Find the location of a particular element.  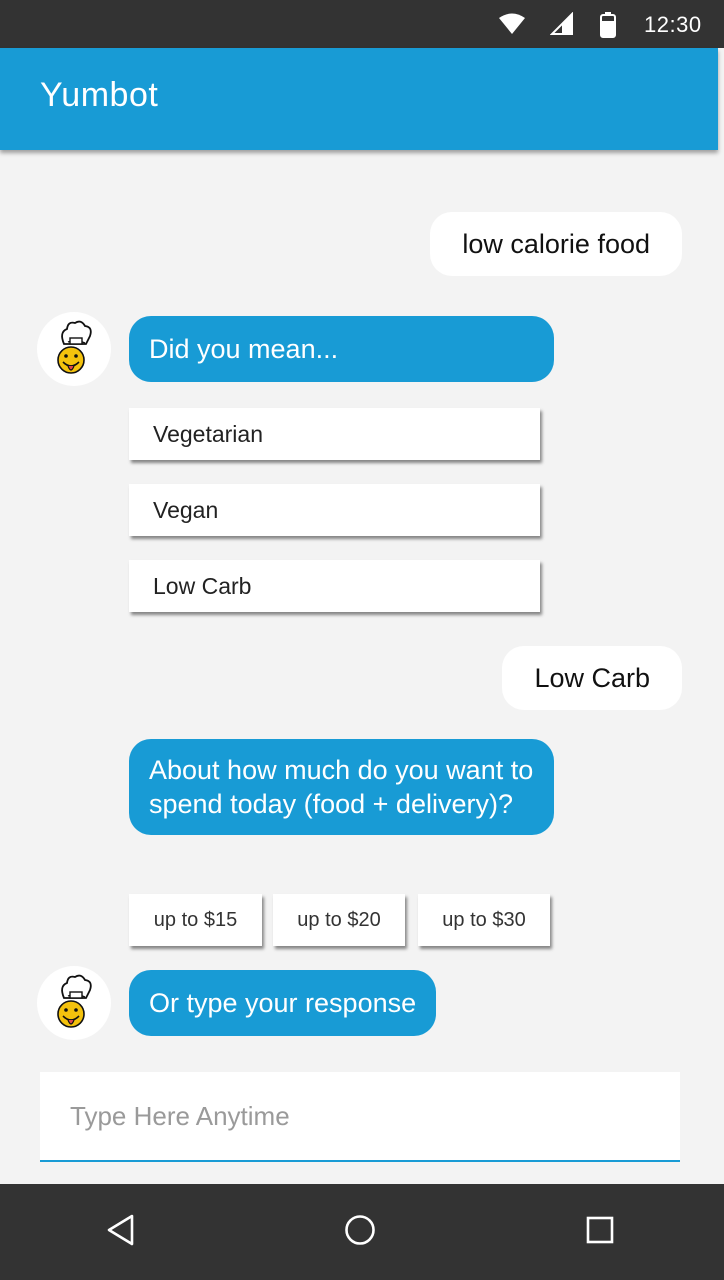

price-15-button: up to $15 is located at coordinates (195, 920).